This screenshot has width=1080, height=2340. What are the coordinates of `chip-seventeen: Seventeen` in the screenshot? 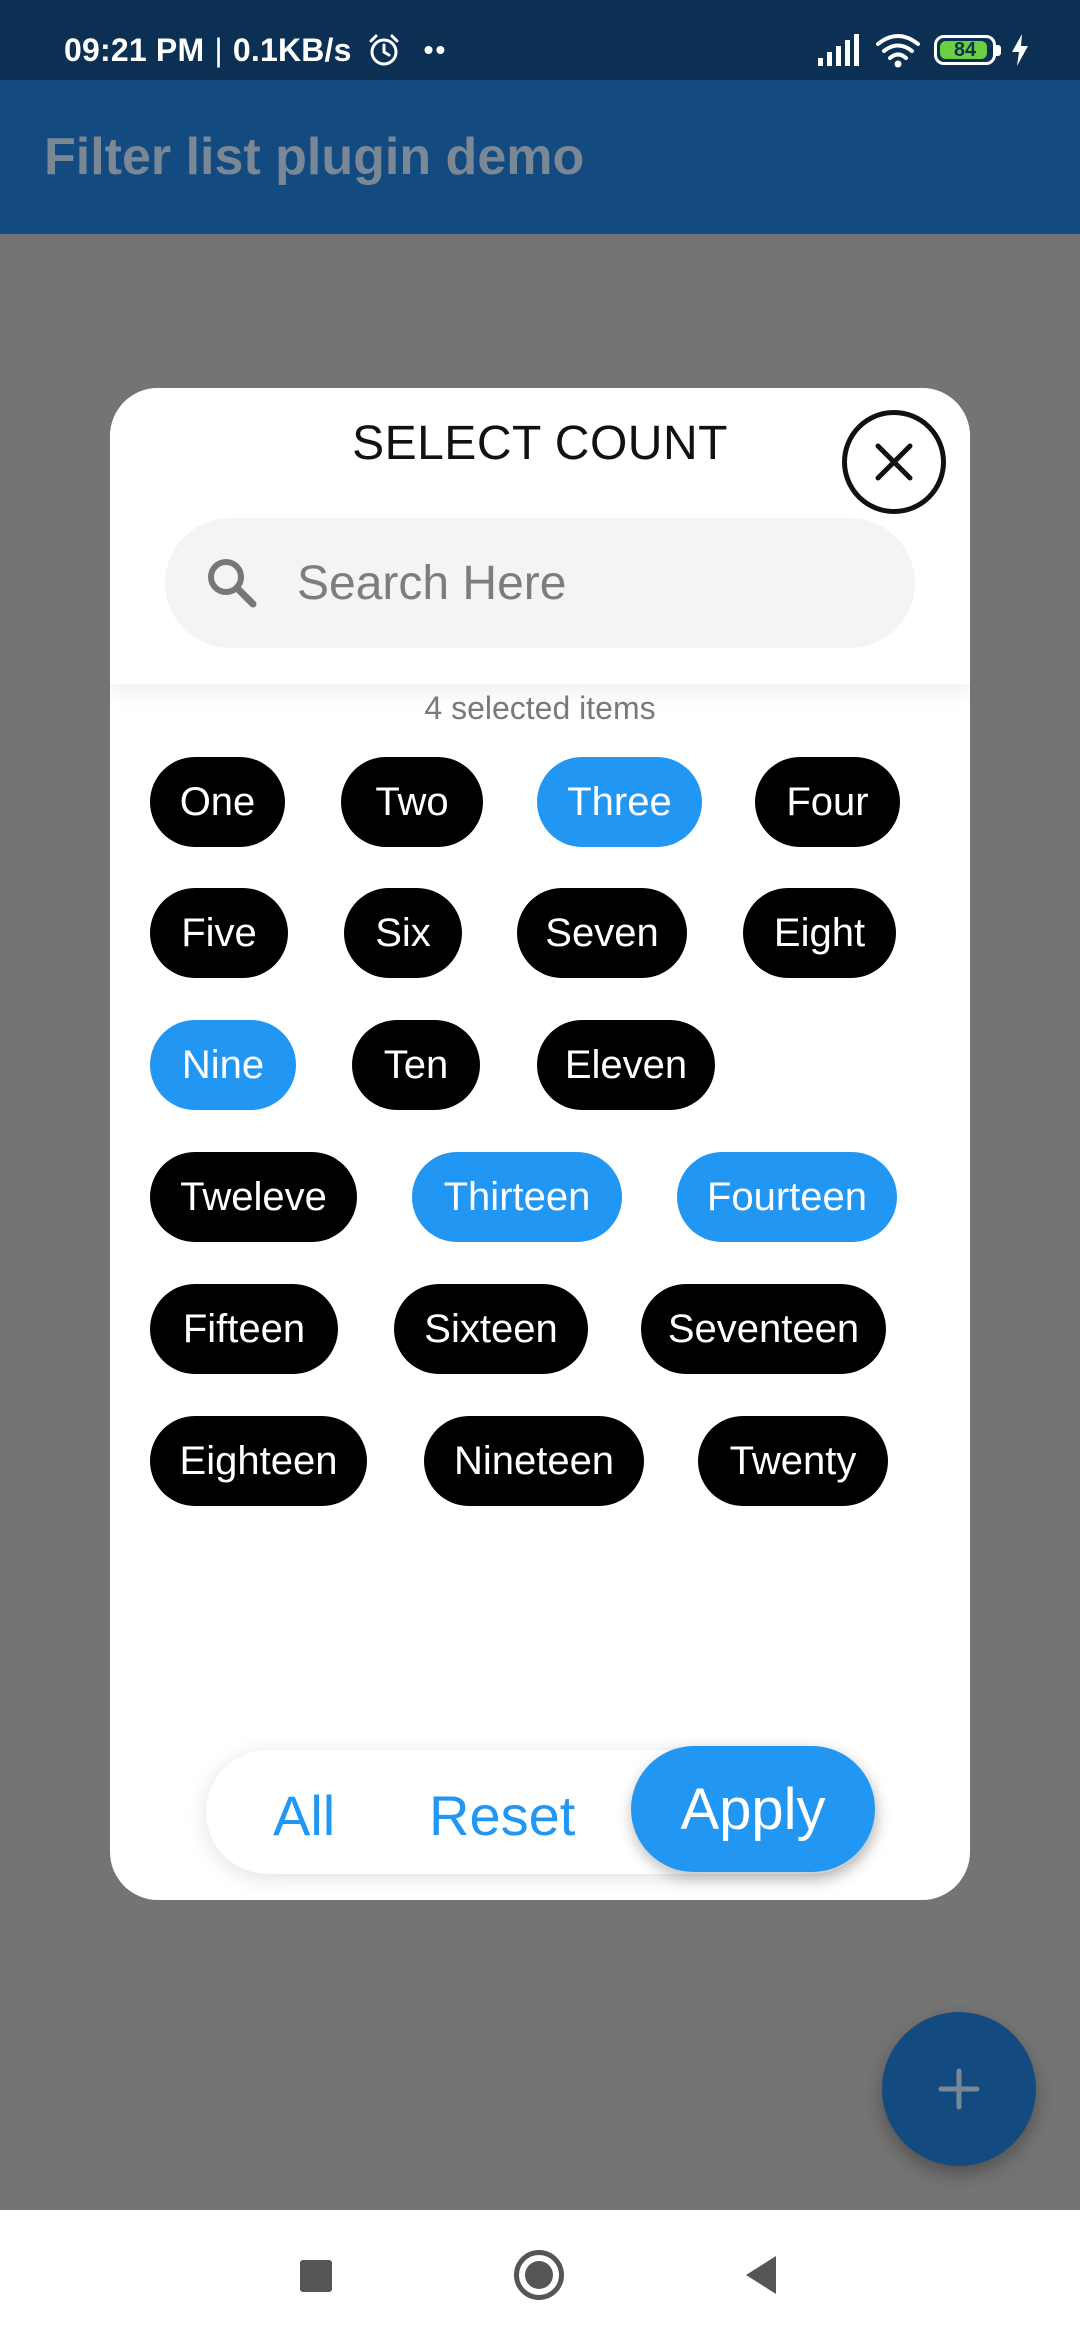 It's located at (763, 1329).